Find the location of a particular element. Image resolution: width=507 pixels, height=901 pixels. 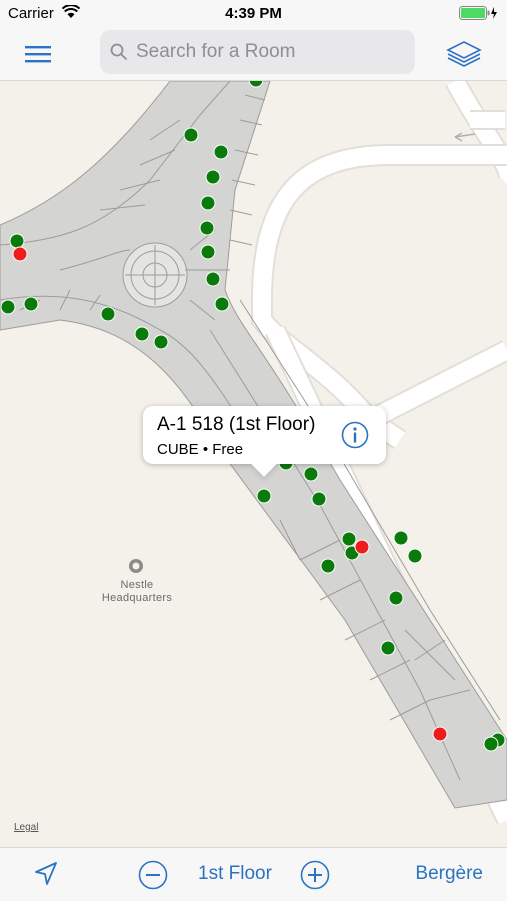

poi-label: Nestle Headquarters is located at coordinates (137, 592).